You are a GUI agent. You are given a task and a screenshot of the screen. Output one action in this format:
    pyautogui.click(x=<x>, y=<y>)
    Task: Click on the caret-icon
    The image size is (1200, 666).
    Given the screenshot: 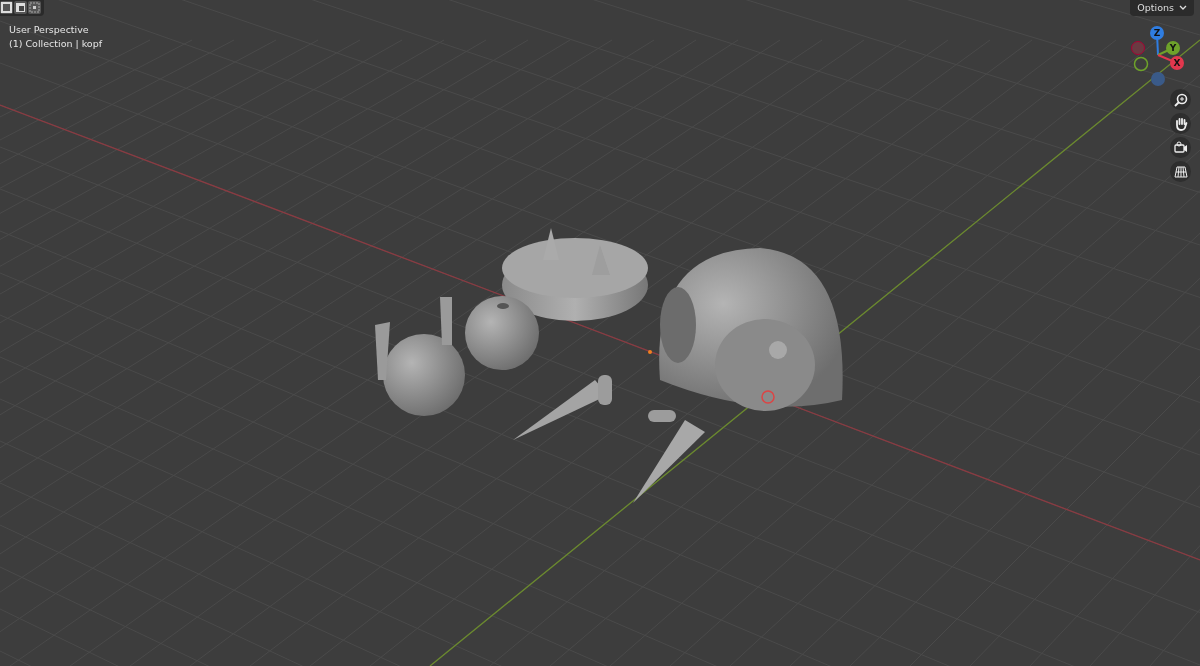 What is the action you would take?
    pyautogui.click(x=1183, y=7)
    